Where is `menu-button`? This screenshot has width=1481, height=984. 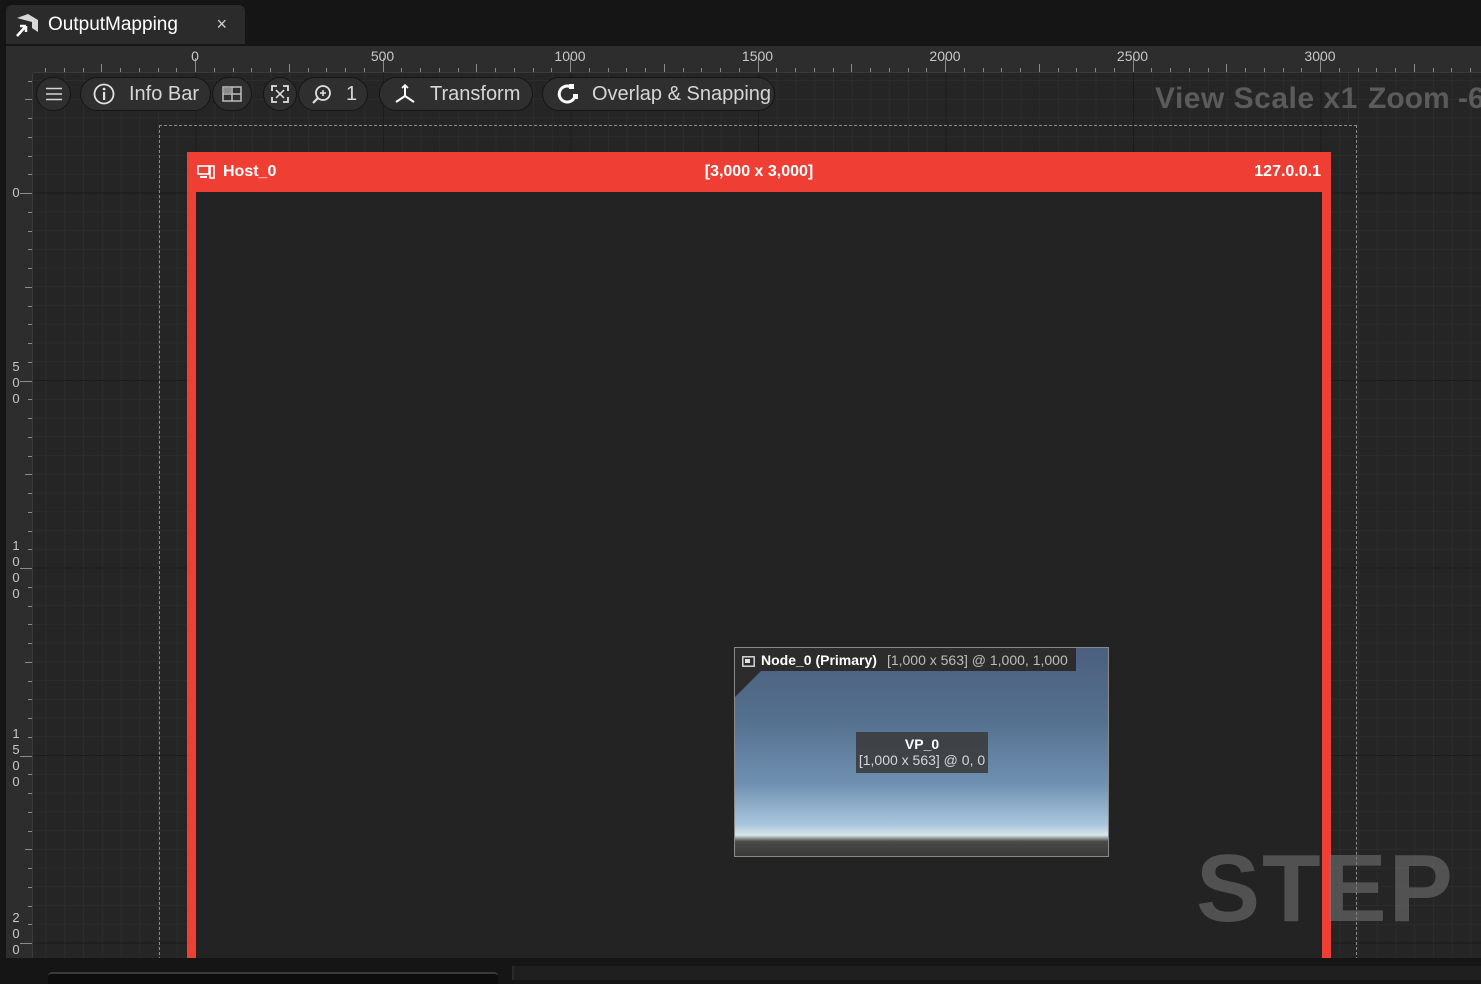 menu-button is located at coordinates (53, 94).